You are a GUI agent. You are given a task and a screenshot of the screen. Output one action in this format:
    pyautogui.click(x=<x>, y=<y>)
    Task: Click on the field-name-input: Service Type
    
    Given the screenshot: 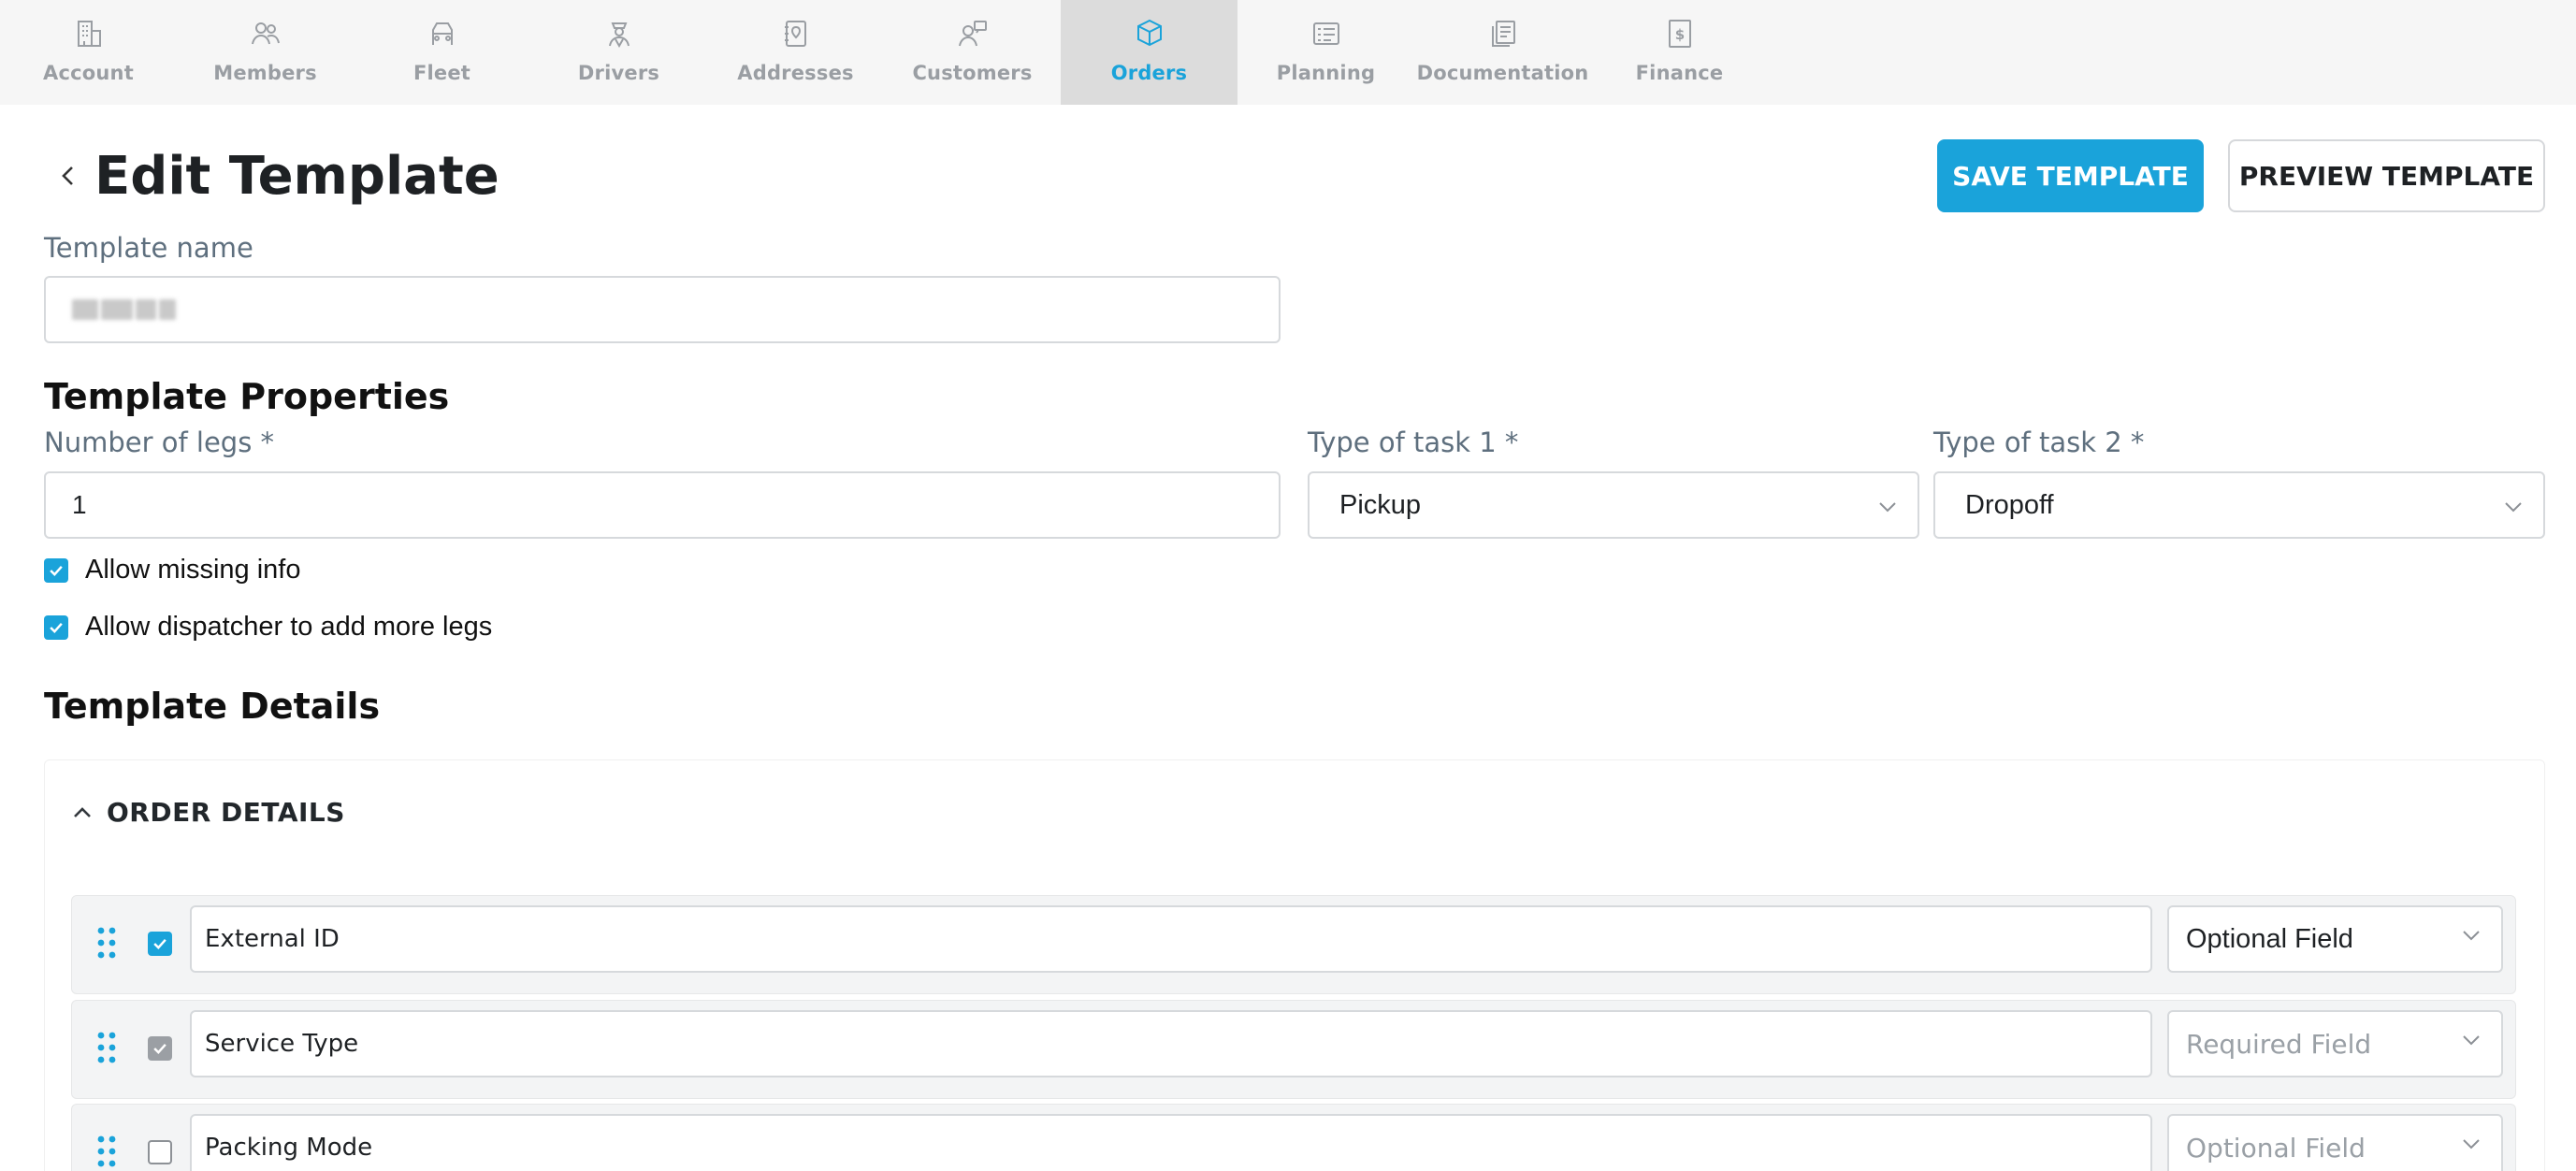 What is the action you would take?
    pyautogui.click(x=1171, y=1043)
    